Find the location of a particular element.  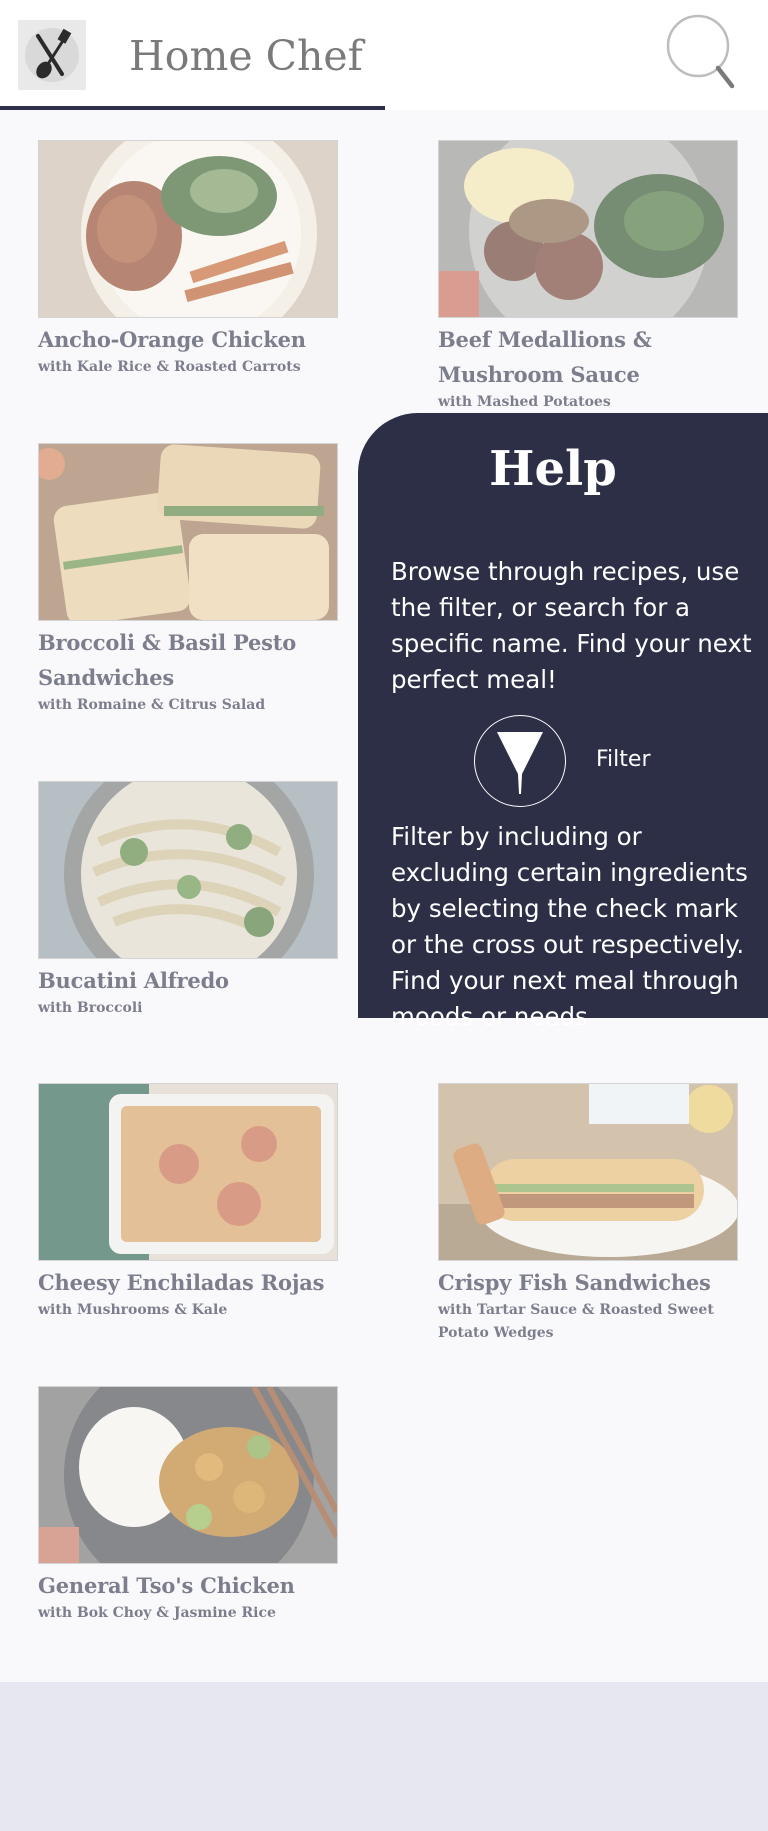

recipe-card: Bucatini Alfredo with Broccoli is located at coordinates (188, 900).